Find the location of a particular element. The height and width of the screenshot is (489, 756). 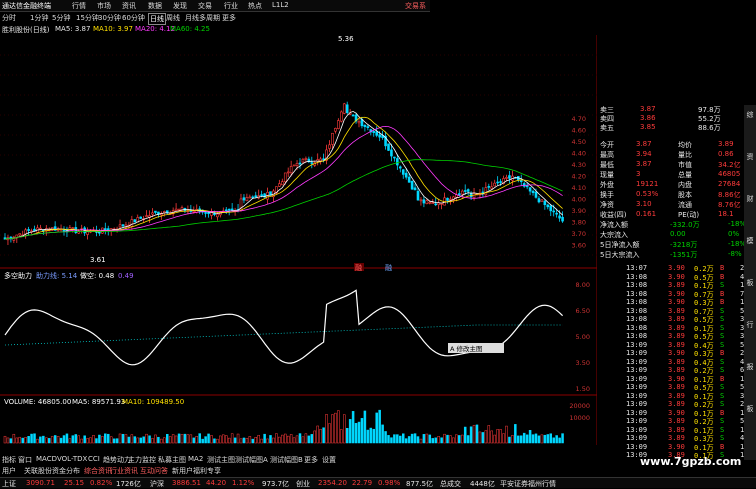

bottom-tab: 窗口 is located at coordinates (25, 460).